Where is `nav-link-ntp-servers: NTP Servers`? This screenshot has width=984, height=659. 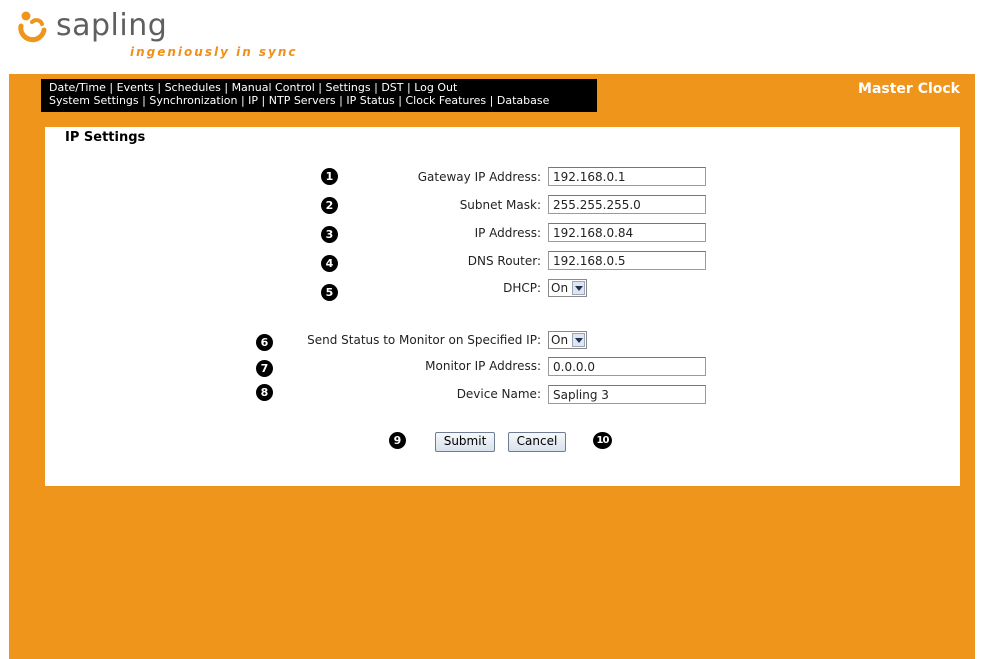
nav-link-ntp-servers: NTP Servers is located at coordinates (302, 100).